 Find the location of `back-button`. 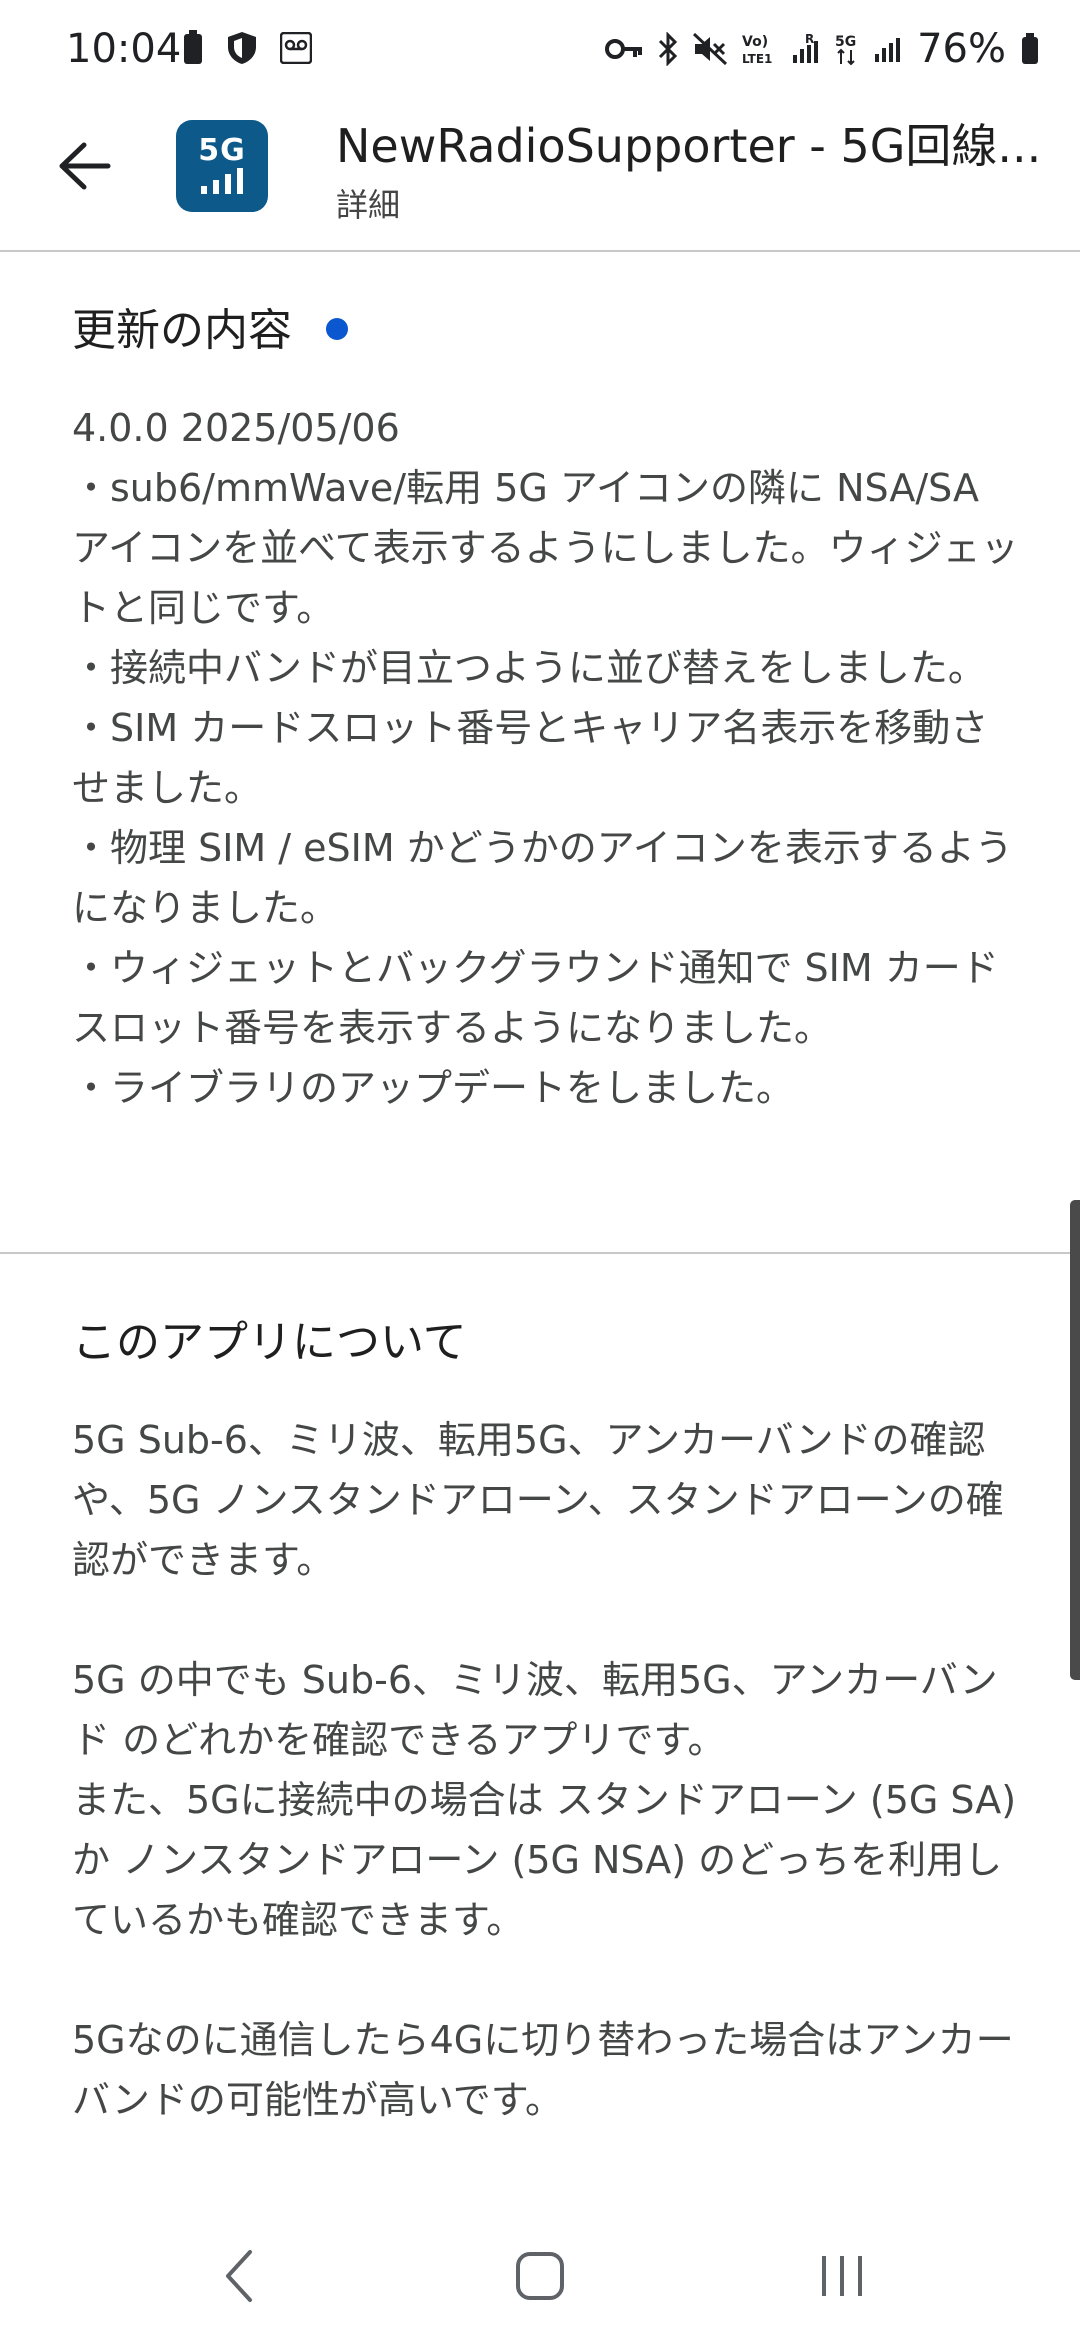

back-button is located at coordinates (84, 166).